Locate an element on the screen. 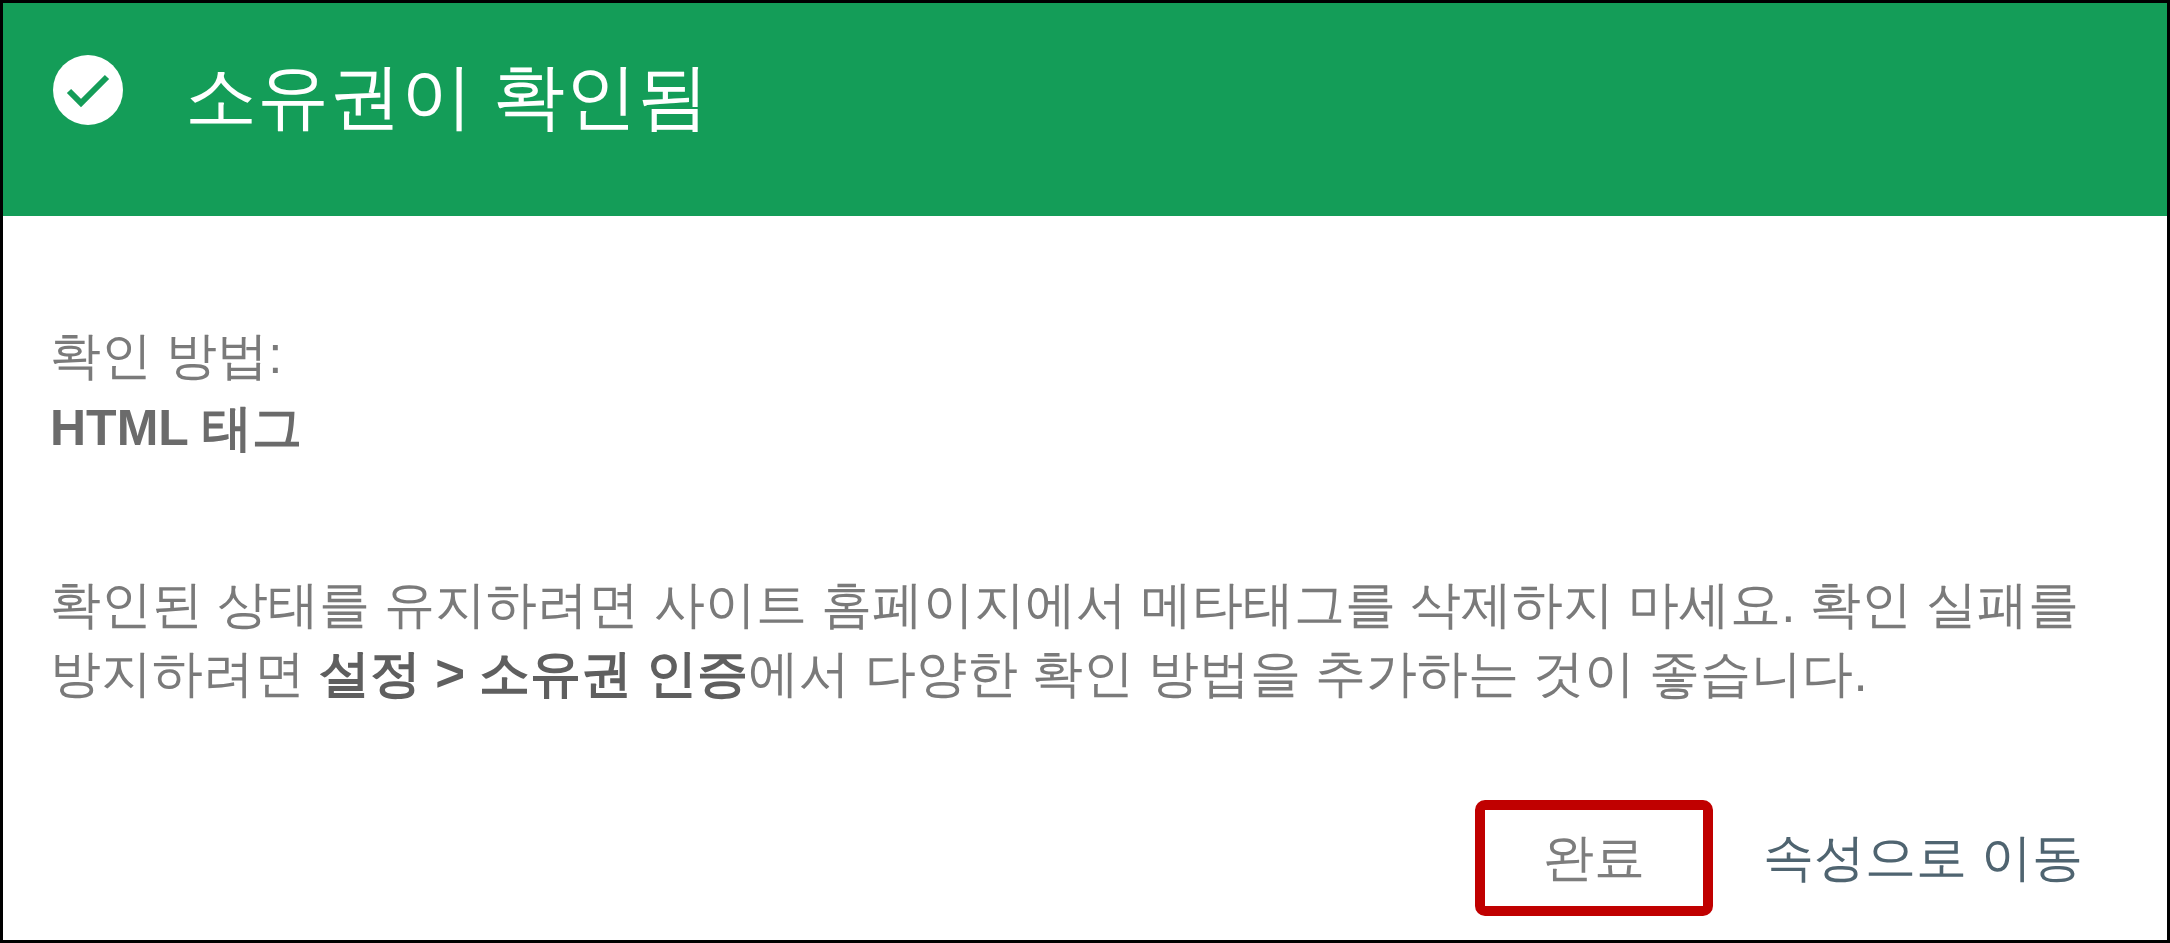 The height and width of the screenshot is (943, 2170). method-label: 확인 방법: is located at coordinates (166, 356).